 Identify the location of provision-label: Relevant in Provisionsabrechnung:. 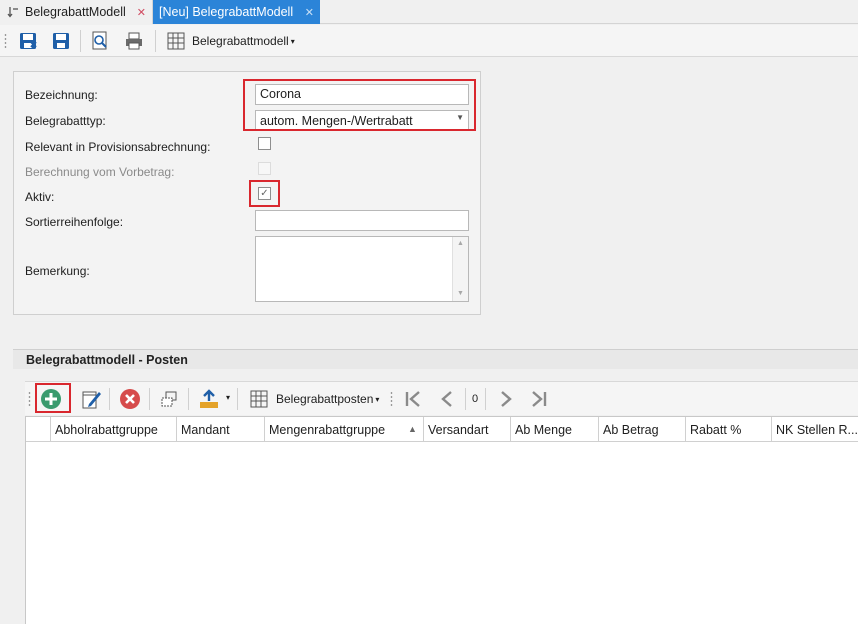
(118, 147).